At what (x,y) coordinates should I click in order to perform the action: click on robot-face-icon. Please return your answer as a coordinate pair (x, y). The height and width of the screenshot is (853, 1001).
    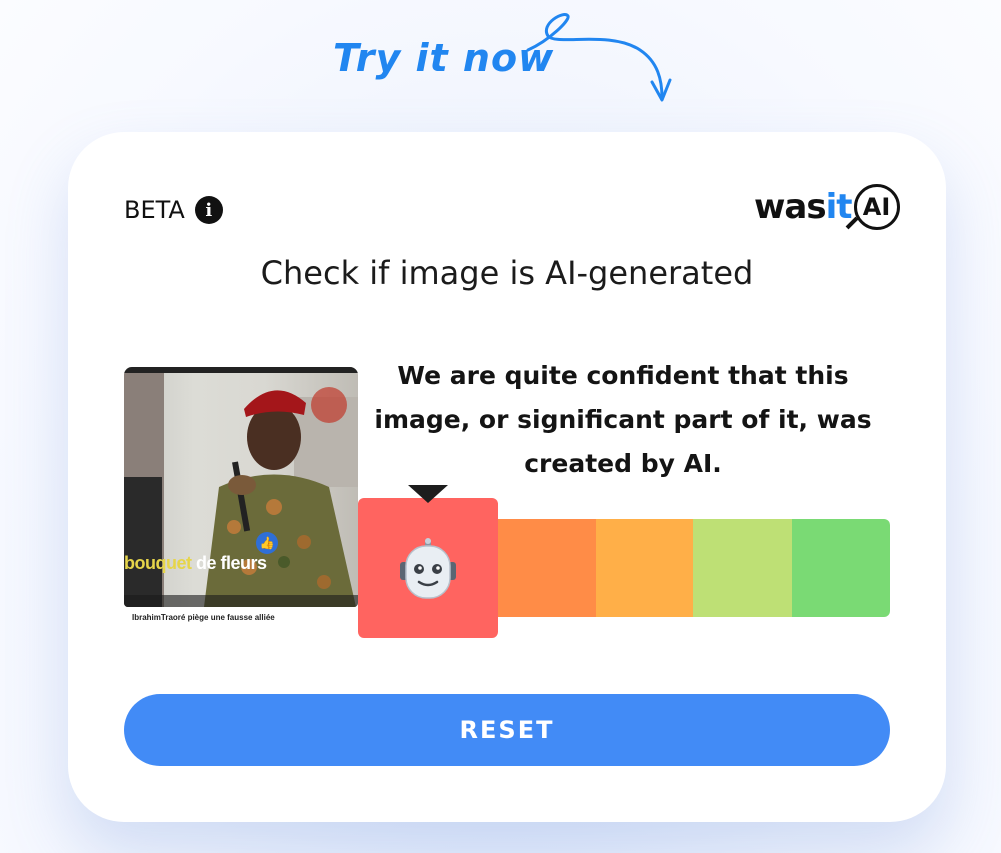
    Looking at the image, I should click on (428, 568).